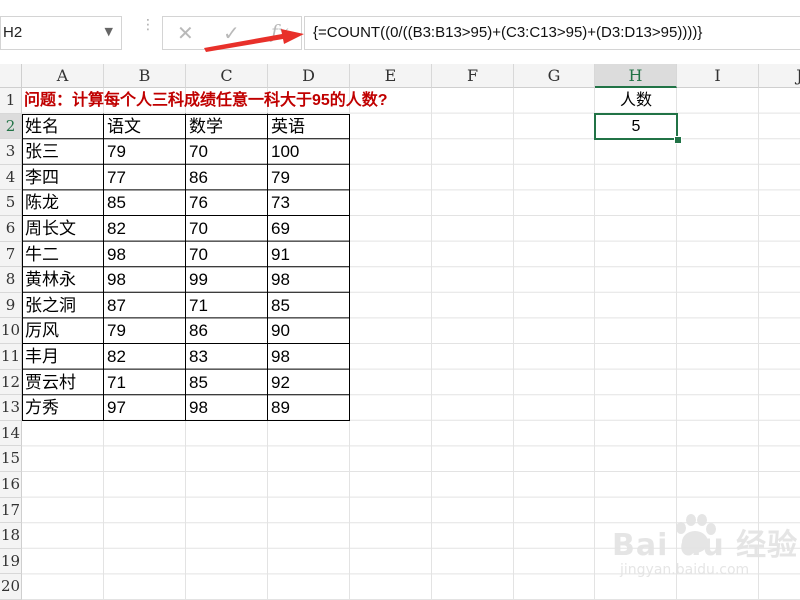 Image resolution: width=800 pixels, height=600 pixels. Describe the element at coordinates (185, 33) in the screenshot. I see `close-icon: ✕` at that location.